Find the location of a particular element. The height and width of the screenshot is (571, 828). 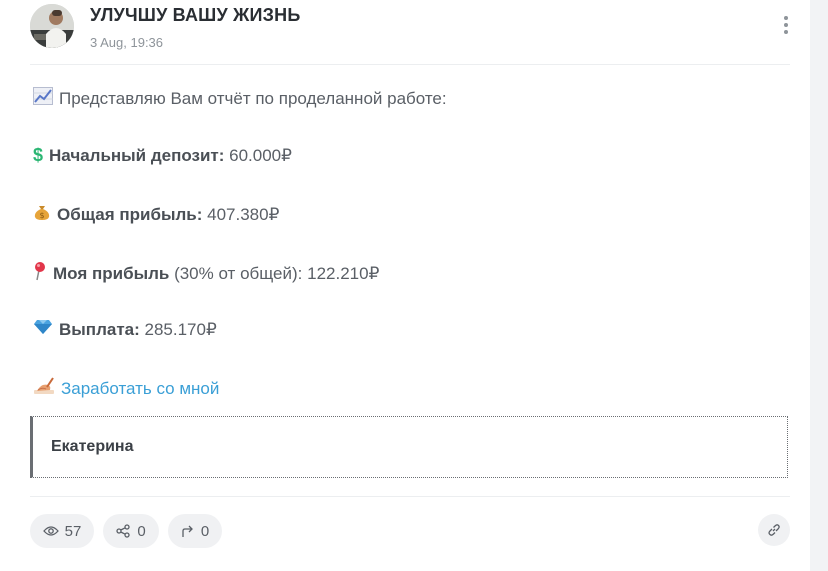

channel-avatar is located at coordinates (52, 26).